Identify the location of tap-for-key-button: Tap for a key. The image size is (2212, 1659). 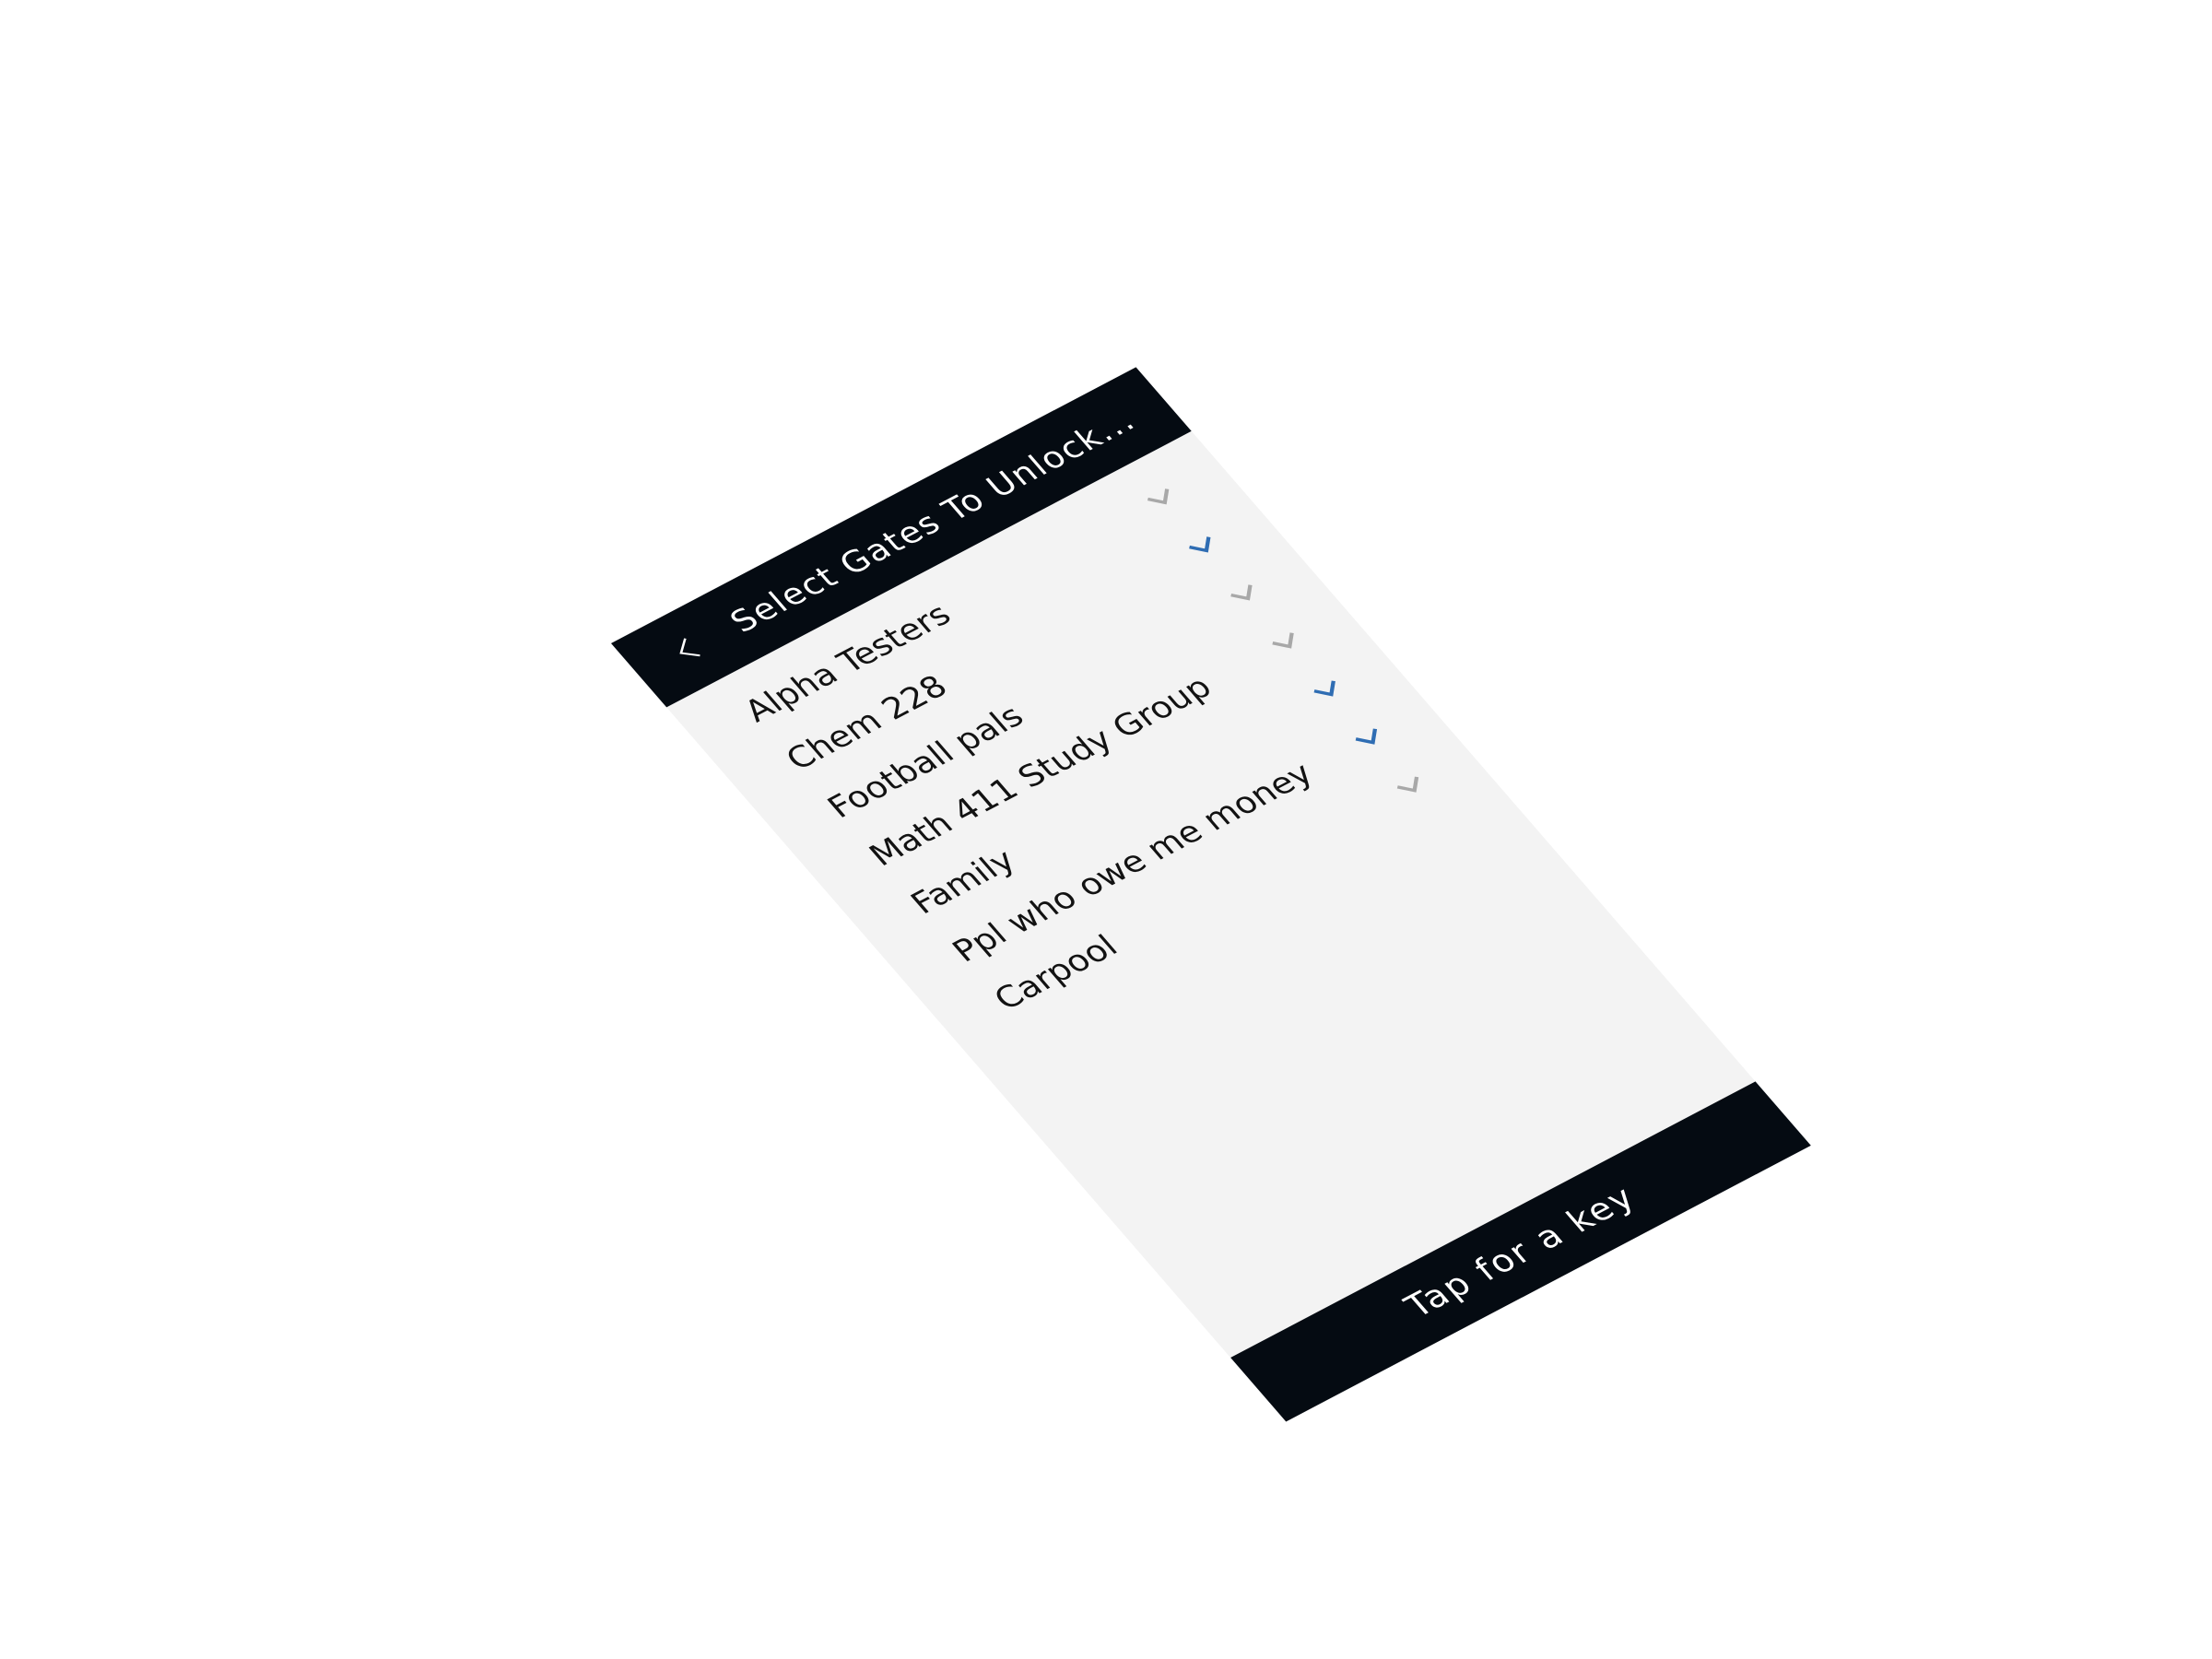
(1520, 1251).